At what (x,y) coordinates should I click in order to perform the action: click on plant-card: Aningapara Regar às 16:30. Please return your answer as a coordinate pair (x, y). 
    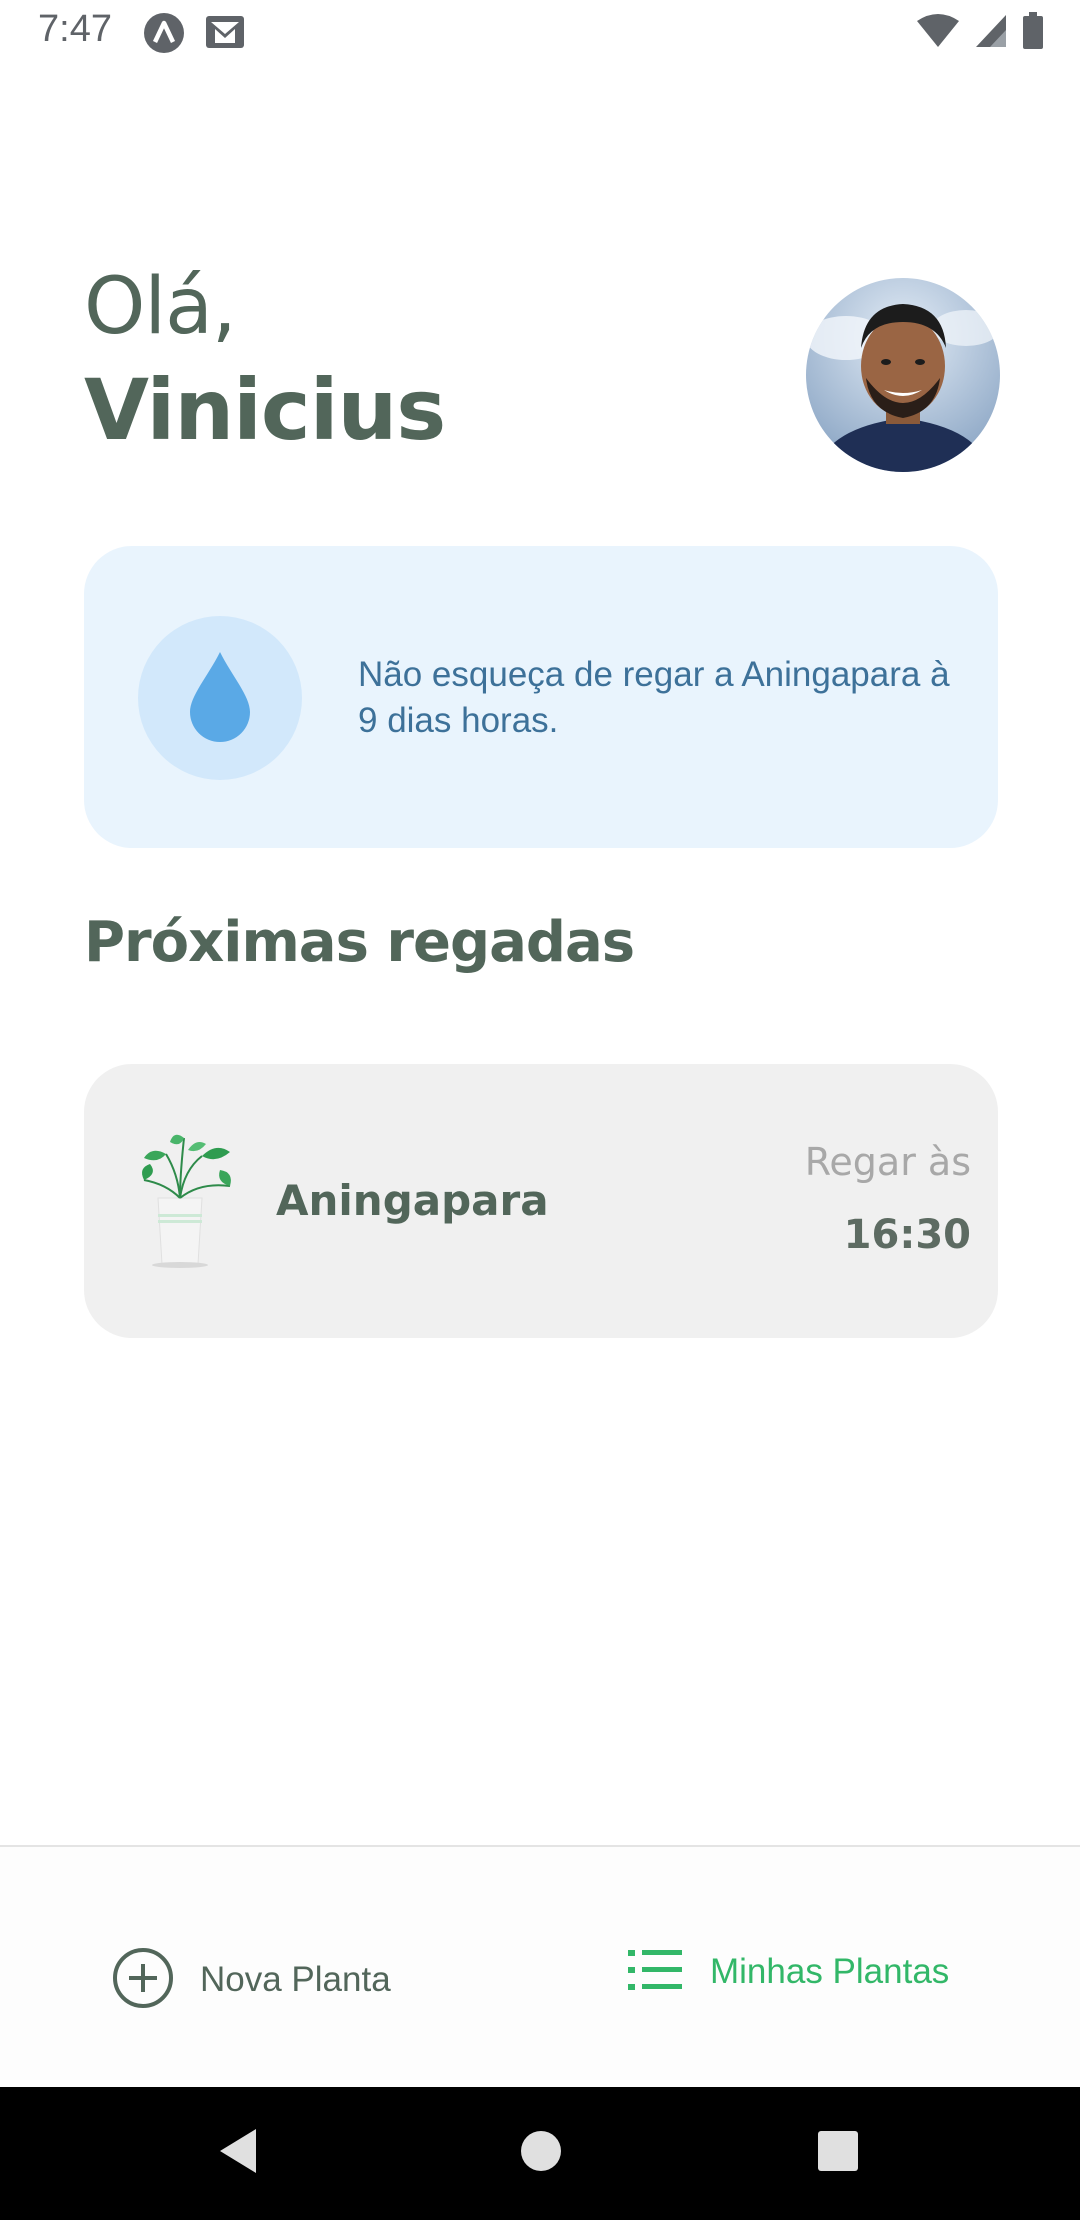
    Looking at the image, I should click on (541, 1201).